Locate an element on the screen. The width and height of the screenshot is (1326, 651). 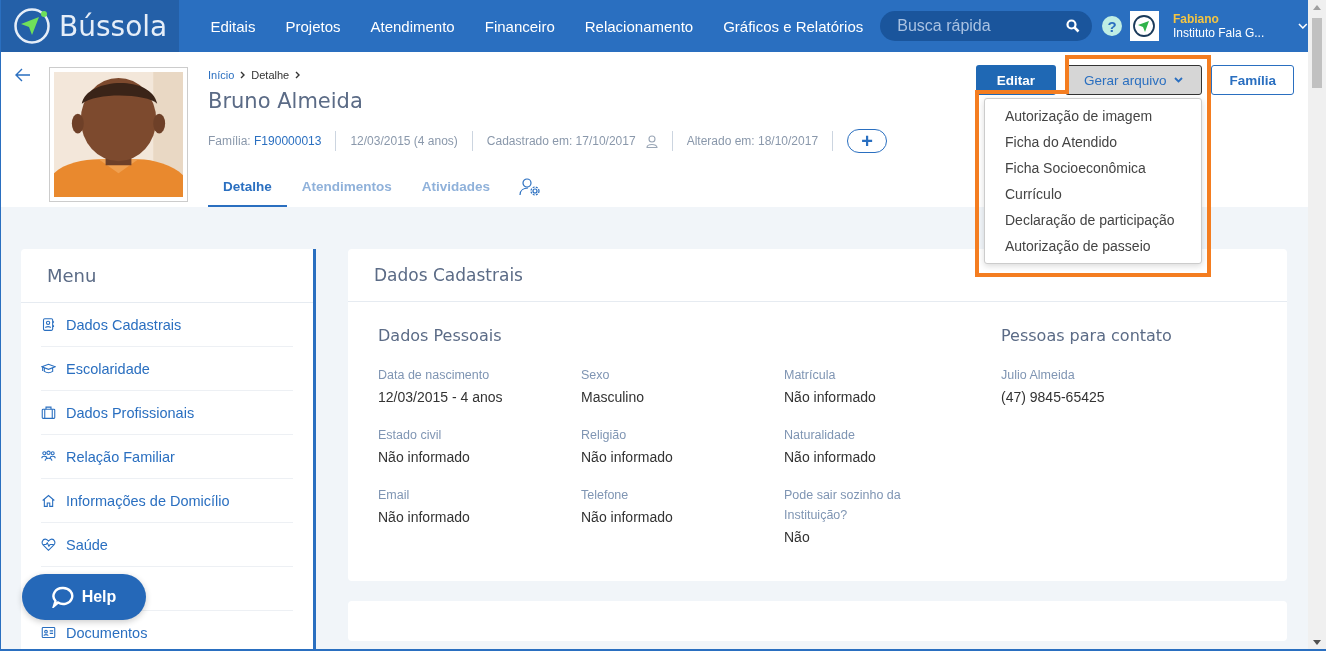
menu-item: Ficha do Atendido is located at coordinates (1093, 142).